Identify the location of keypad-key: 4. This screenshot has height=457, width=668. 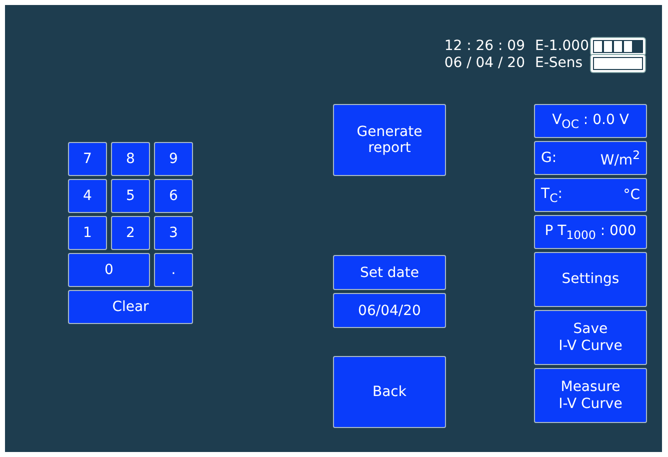
(87, 196).